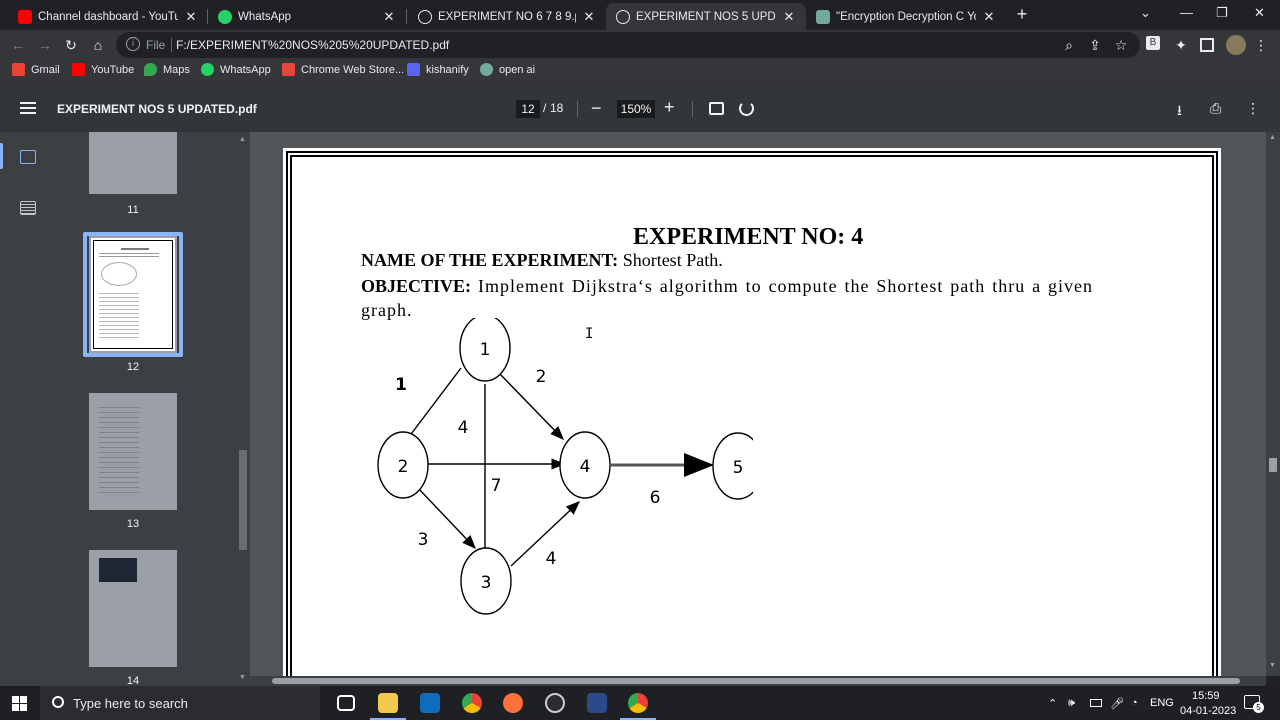  What do you see at coordinates (1273, 465) in the screenshot?
I see `main-scroll-thumb` at bounding box center [1273, 465].